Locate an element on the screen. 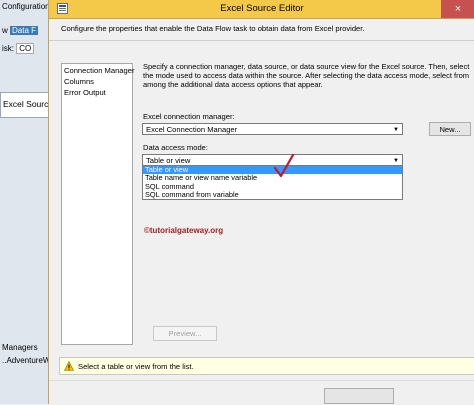 This screenshot has height=405, width=474. close-icon: × is located at coordinates (458, 9).